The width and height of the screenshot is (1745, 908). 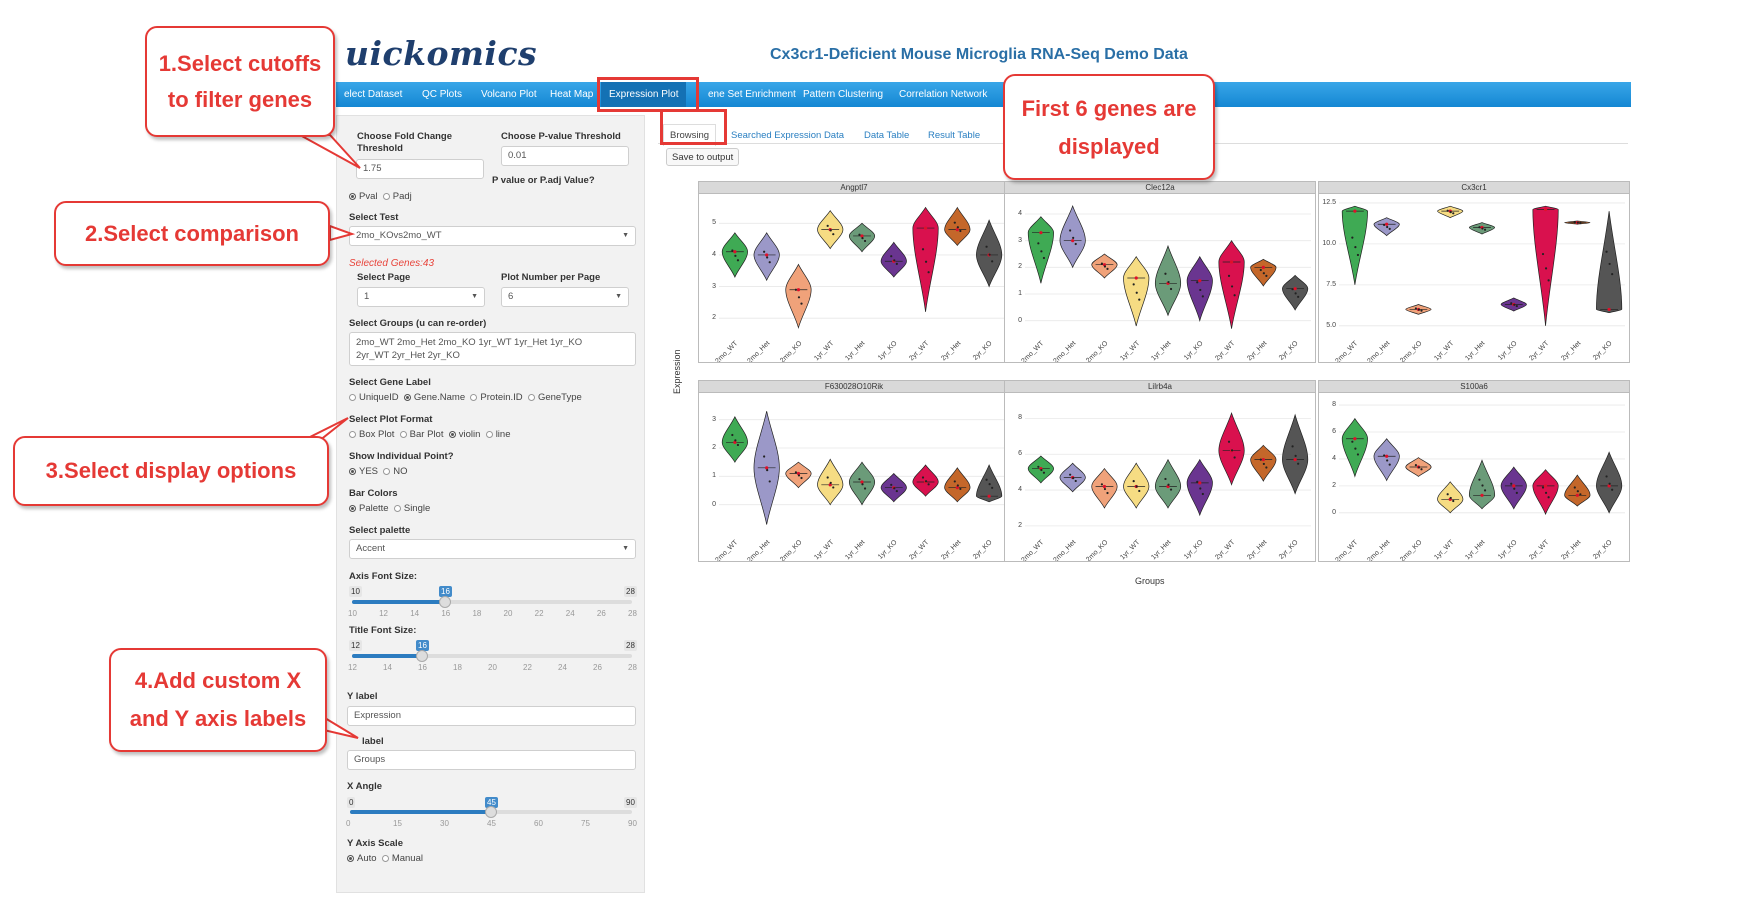 I want to click on callout-line: displayed, so click(x=1109, y=146).